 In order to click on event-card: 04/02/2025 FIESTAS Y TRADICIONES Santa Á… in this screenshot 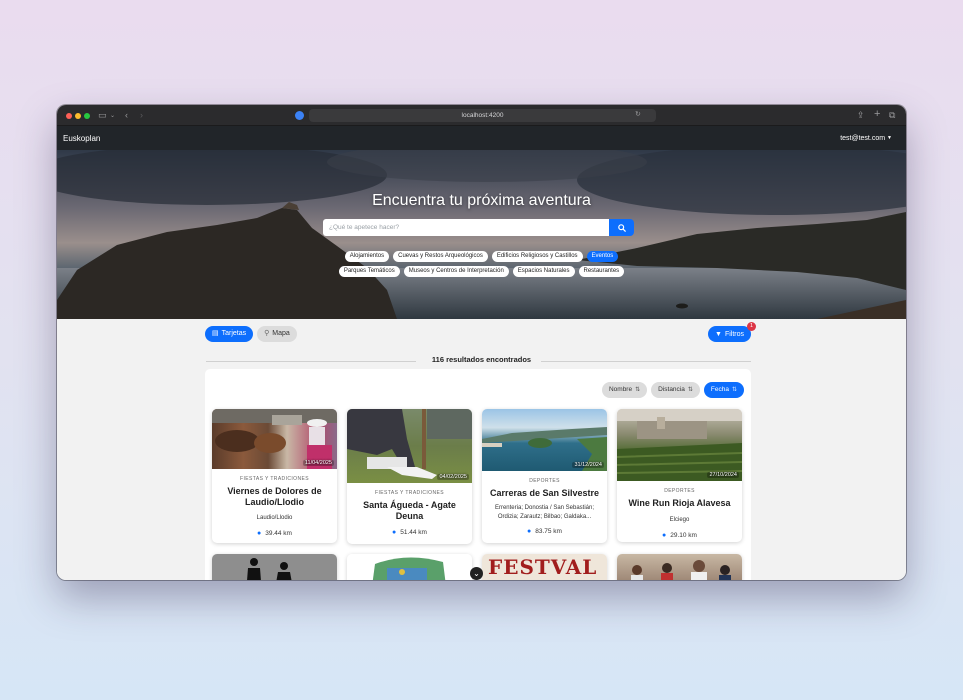, I will do `click(409, 476)`.